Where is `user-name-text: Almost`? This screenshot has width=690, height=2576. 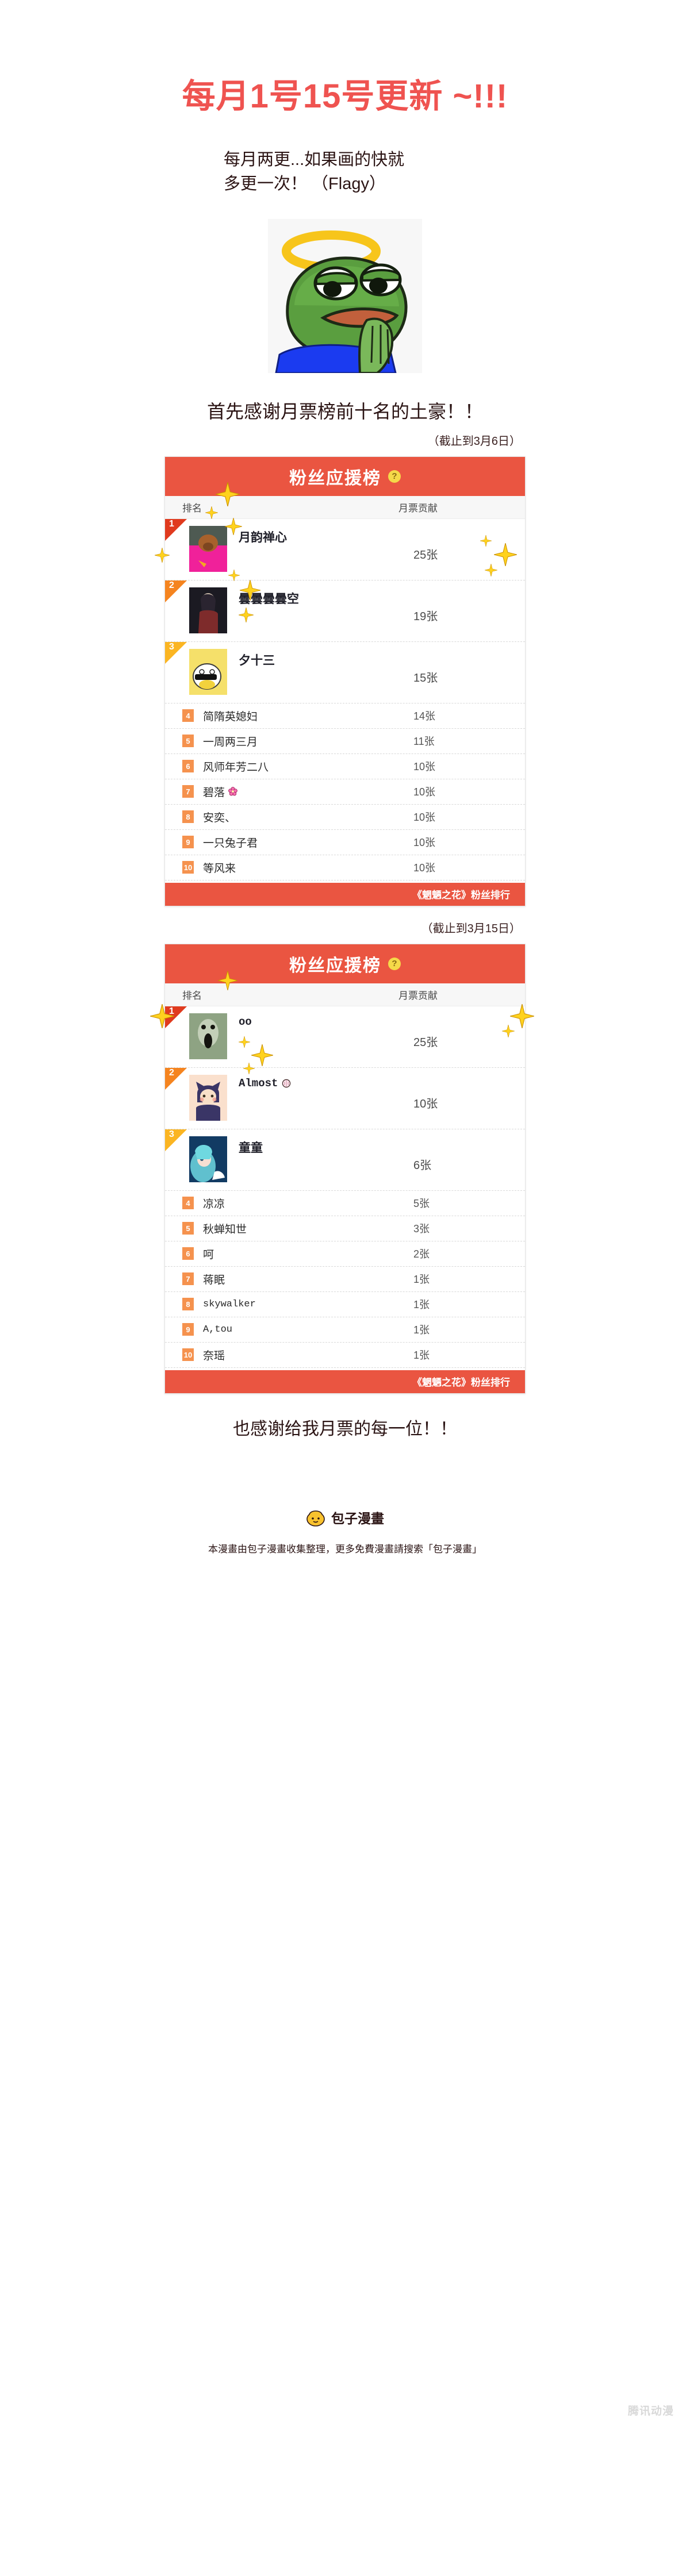 user-name-text: Almost is located at coordinates (258, 1083).